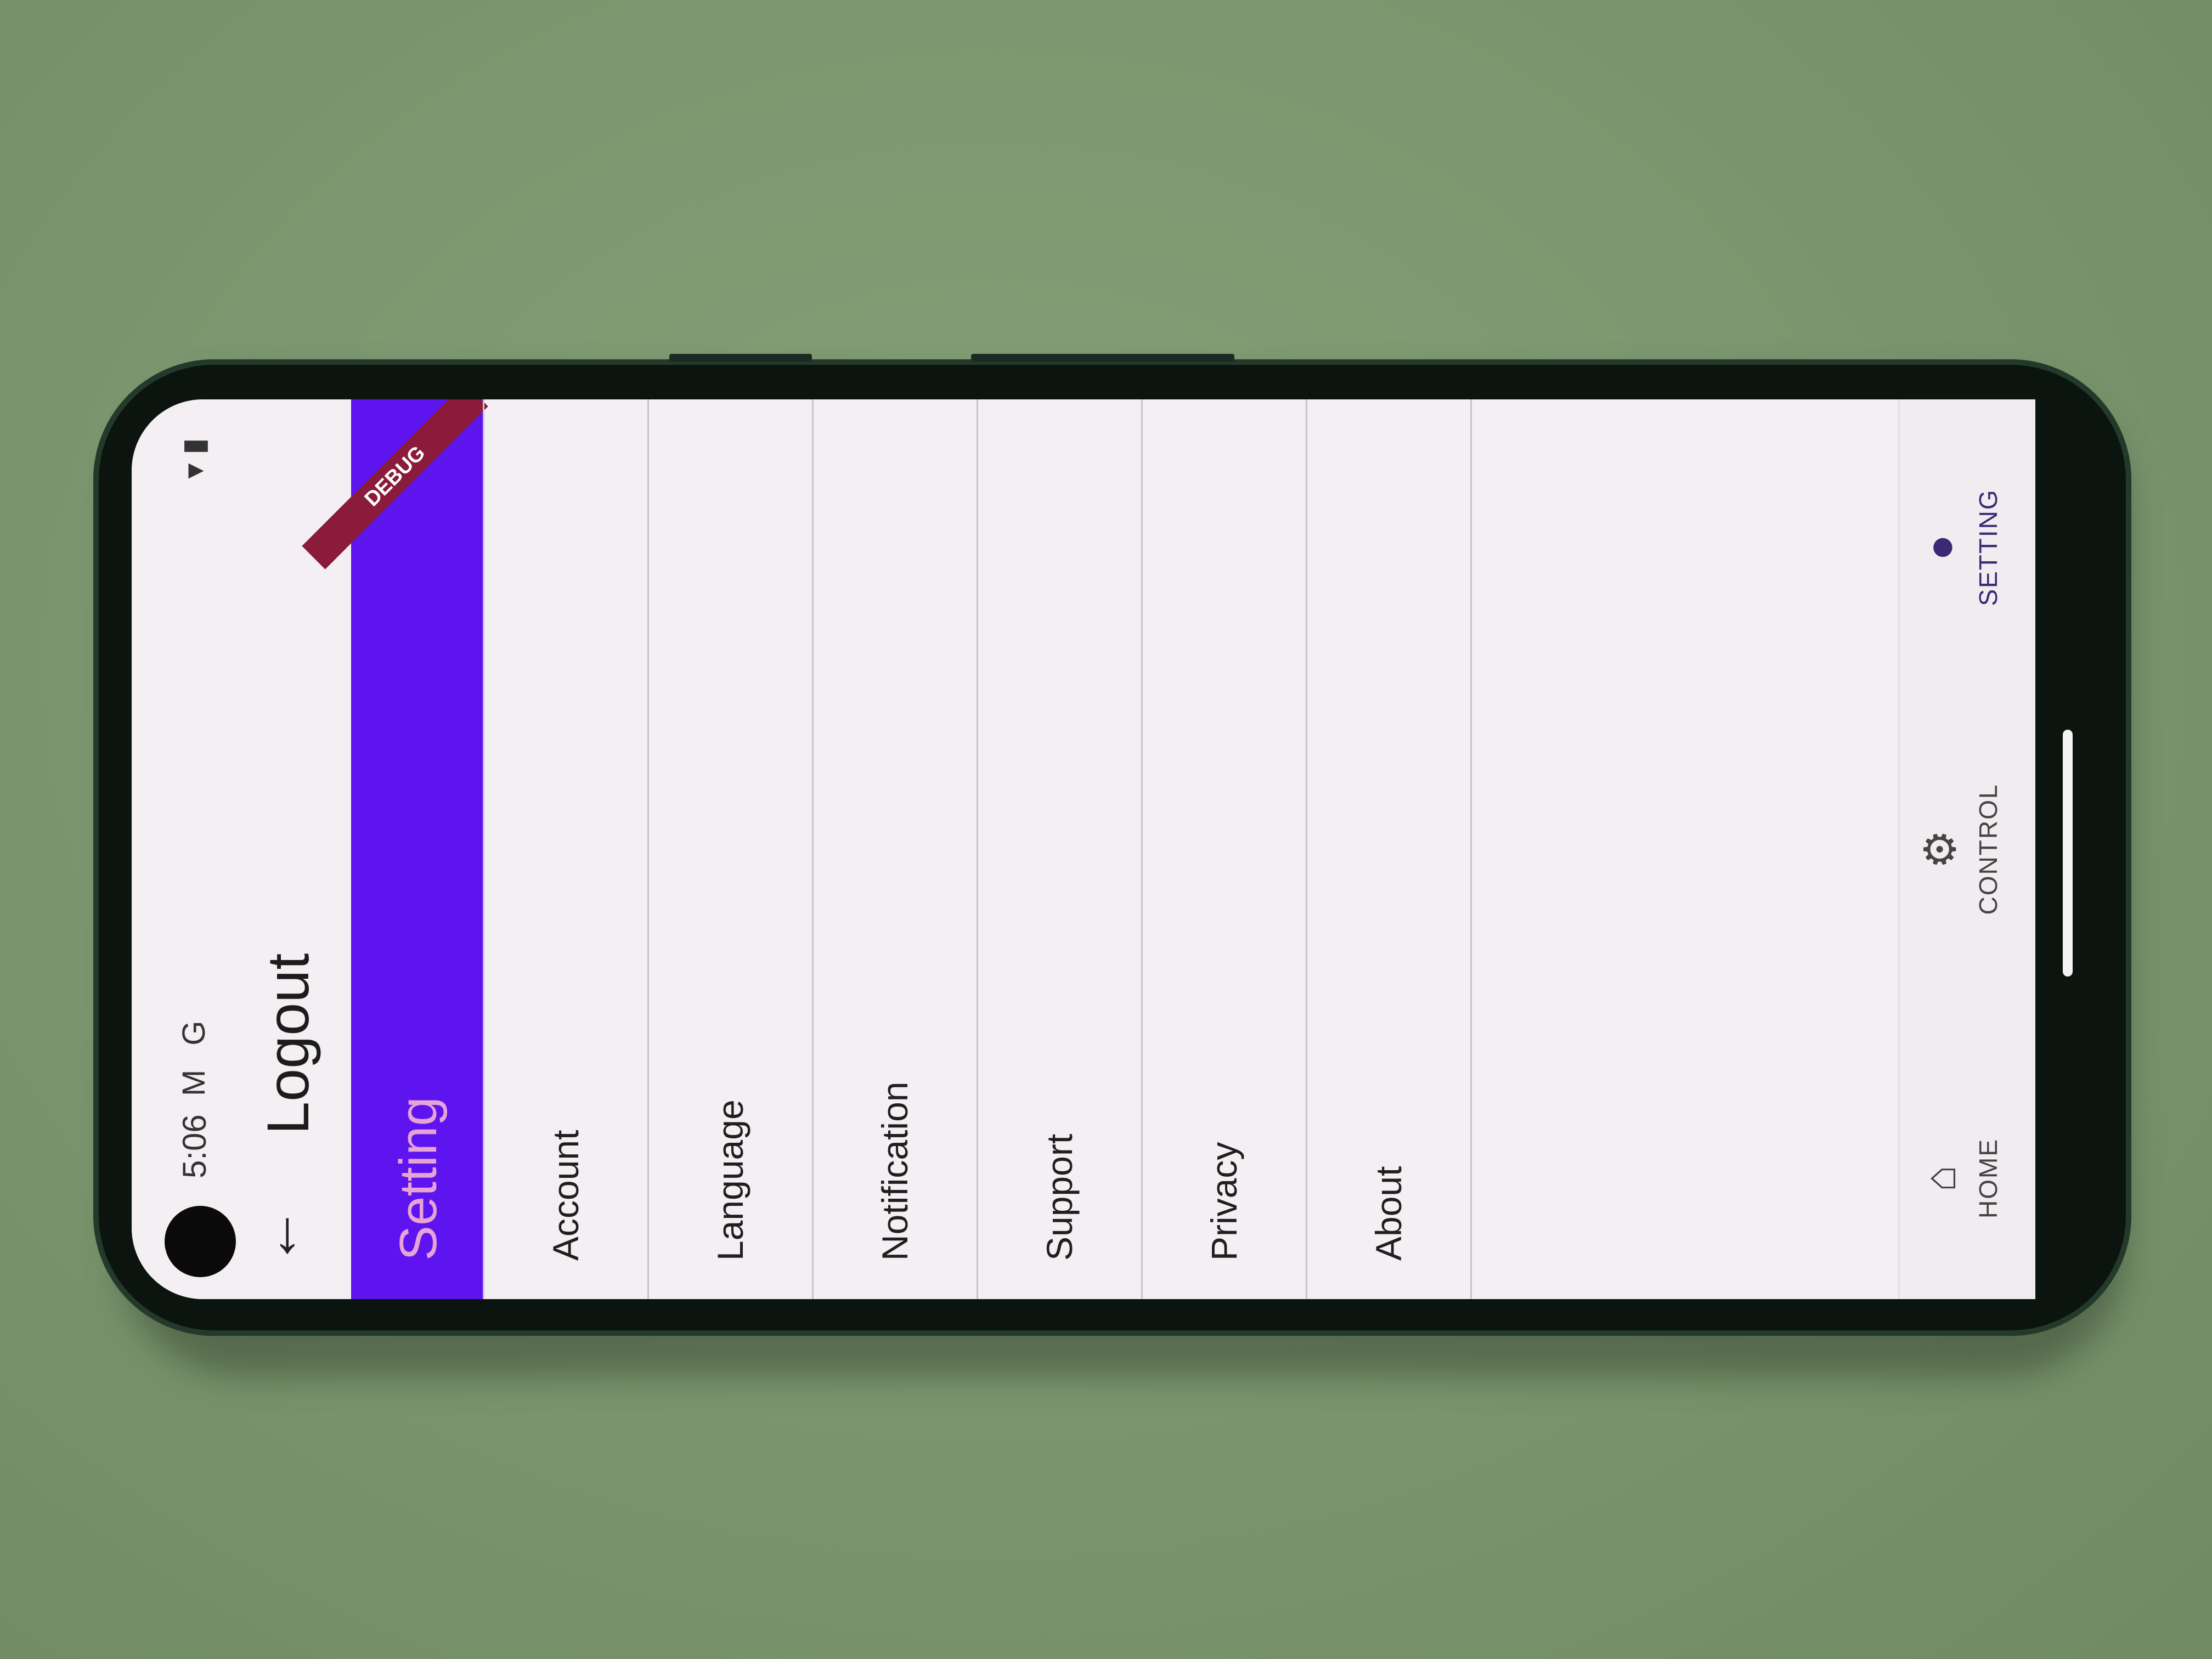 This screenshot has width=2212, height=1659. I want to click on list-item-about: About, so click(1388, 849).